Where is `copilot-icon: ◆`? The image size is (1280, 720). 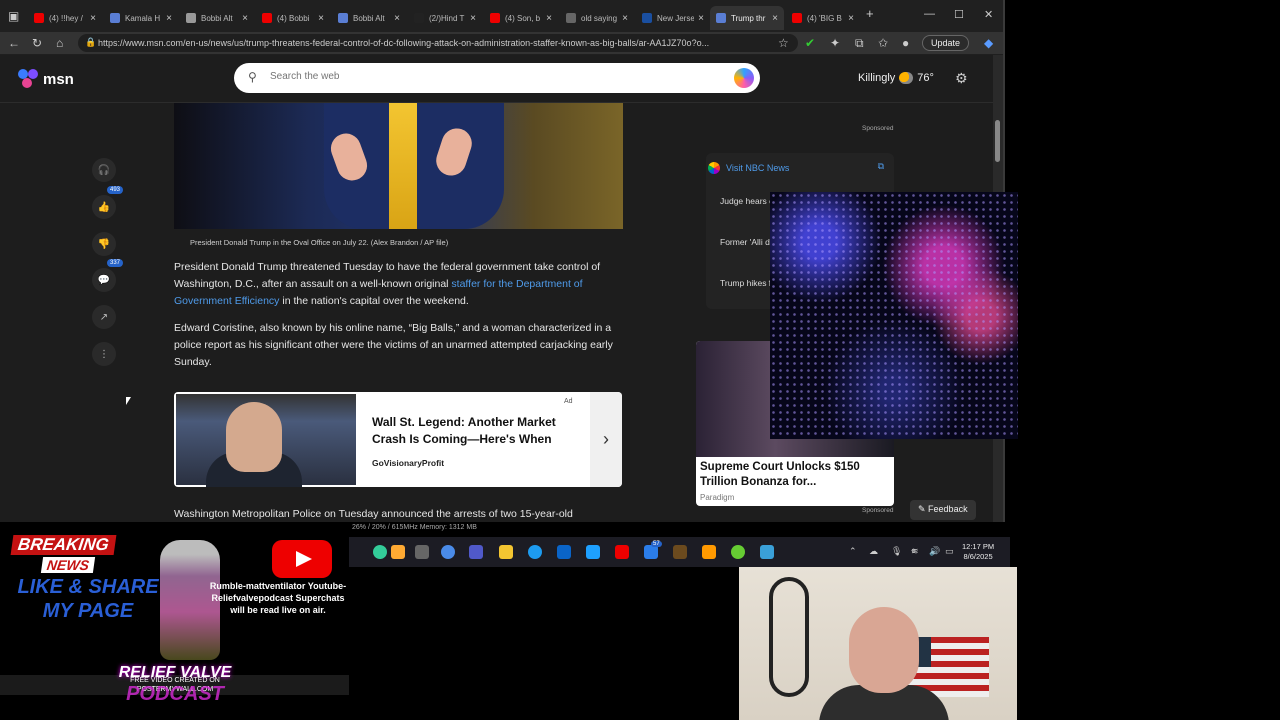 copilot-icon: ◆ is located at coordinates (988, 43).